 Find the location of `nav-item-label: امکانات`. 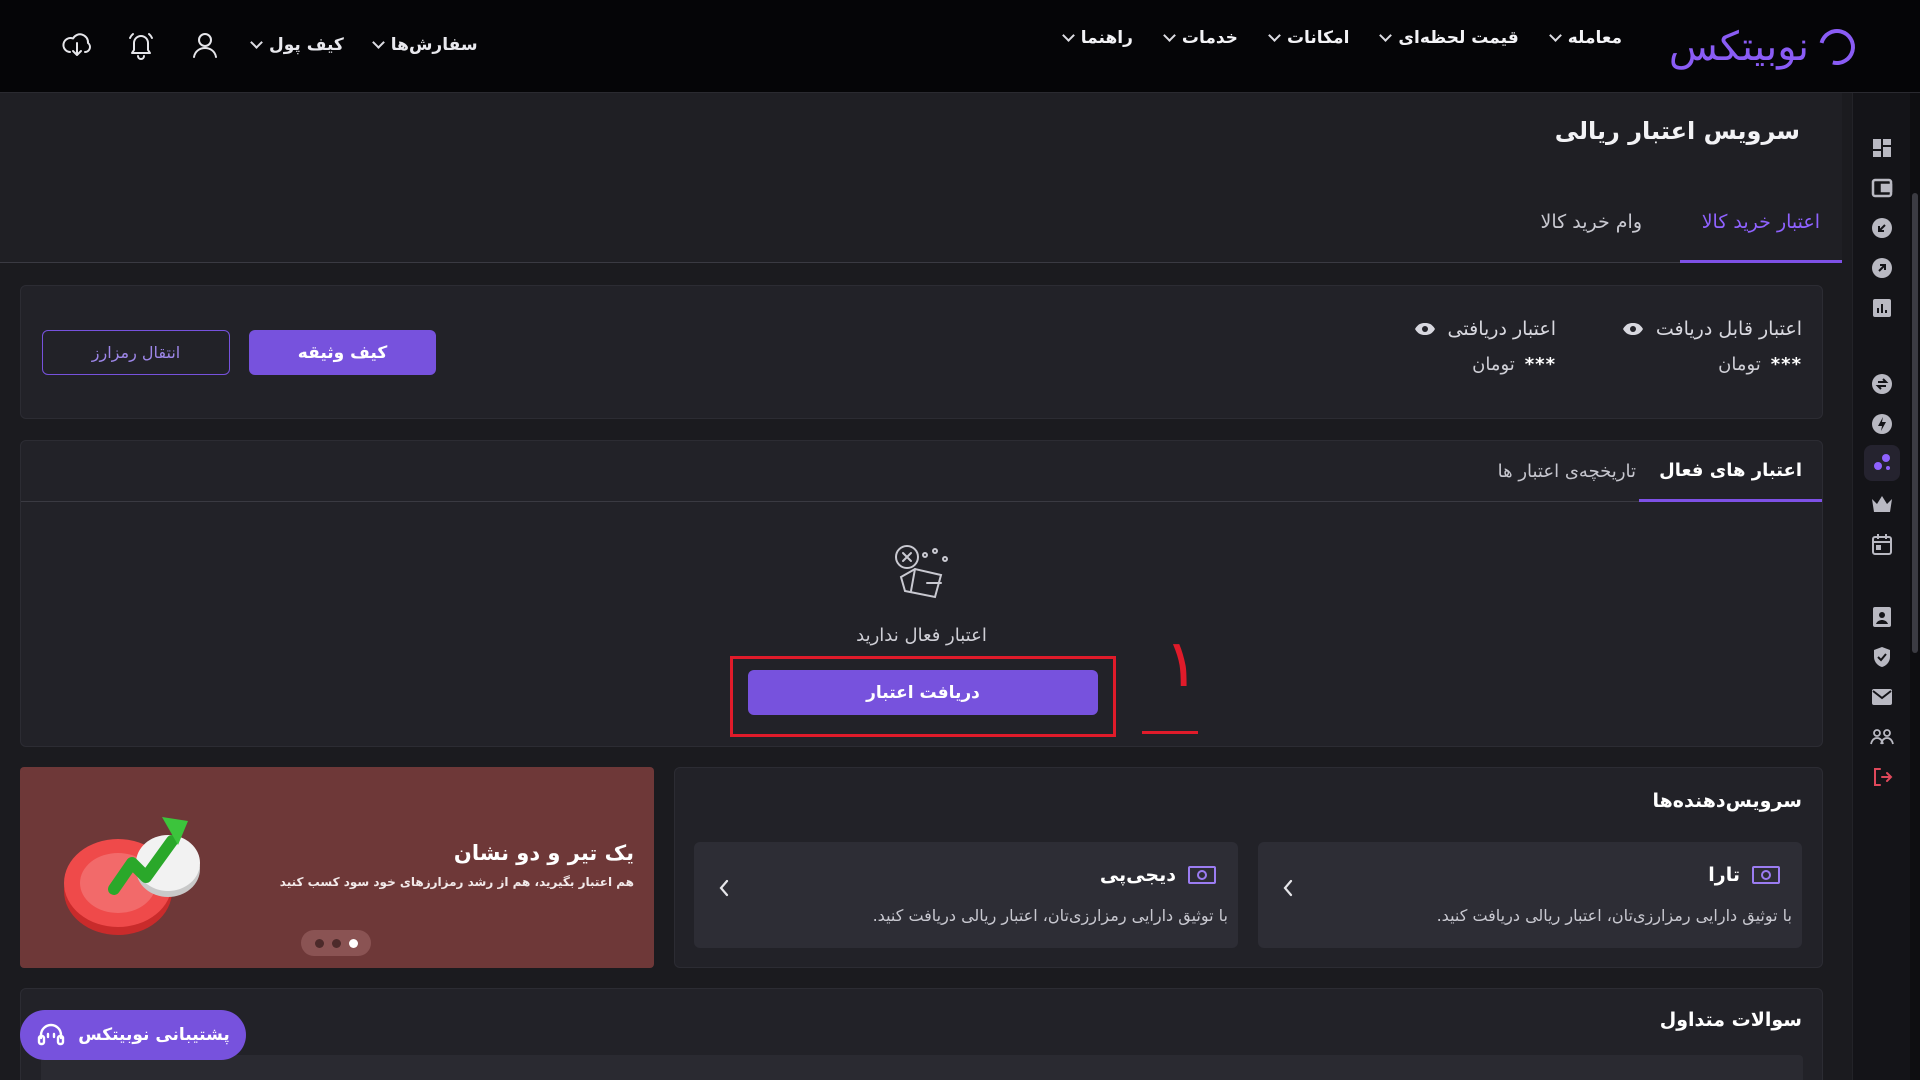

nav-item-label: امکانات is located at coordinates (1318, 38).